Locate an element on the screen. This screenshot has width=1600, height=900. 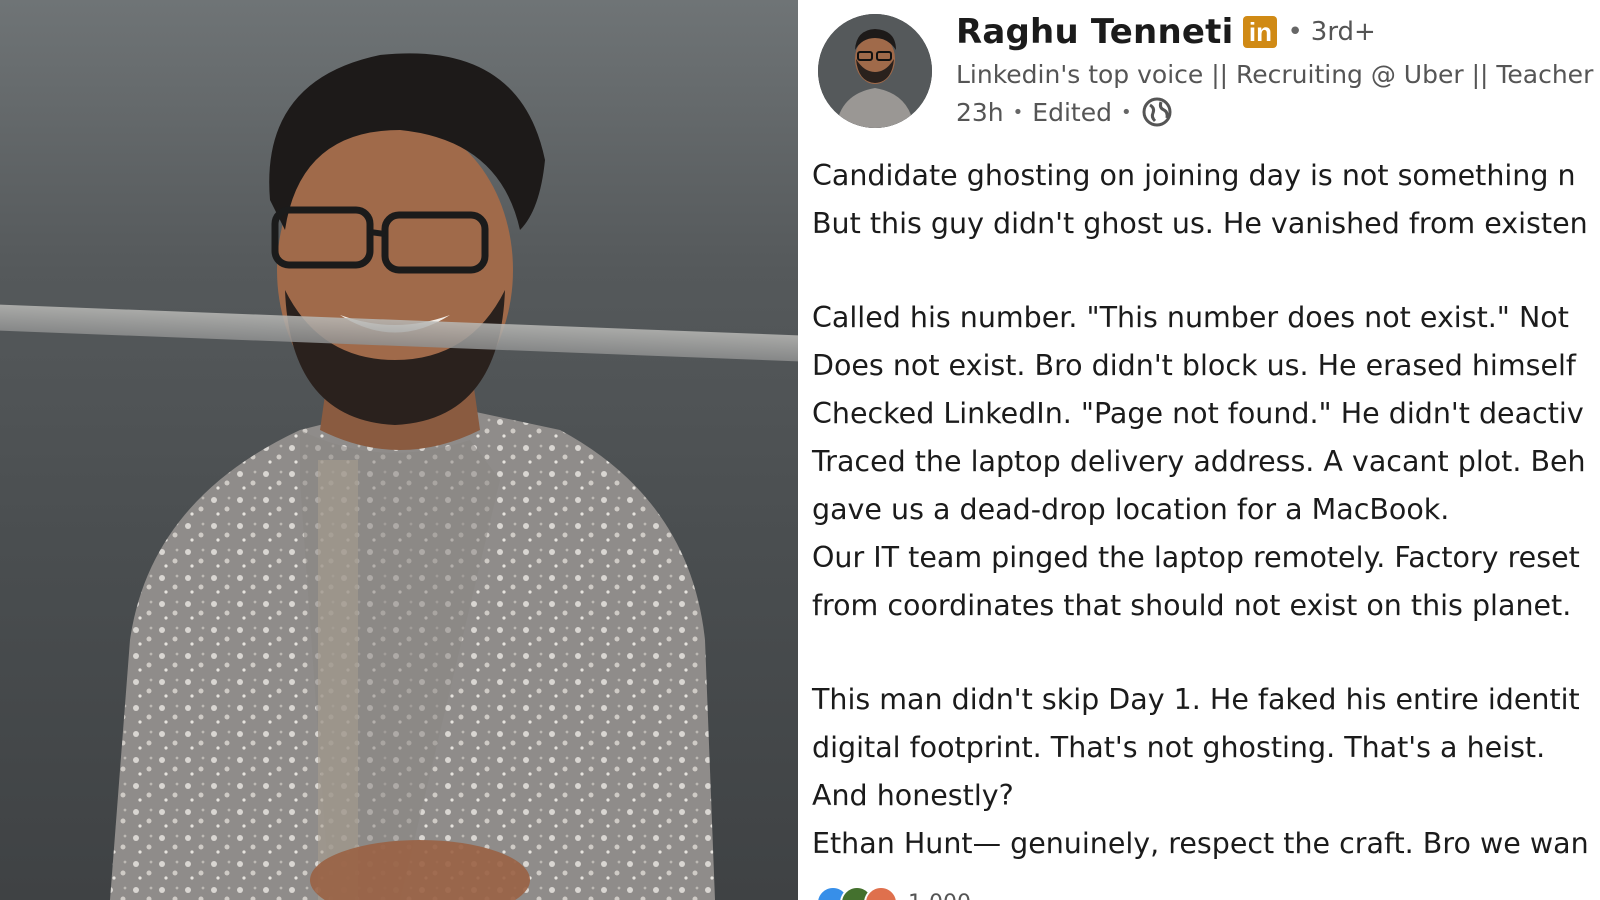
edited-label: Edited is located at coordinates (1072, 112).